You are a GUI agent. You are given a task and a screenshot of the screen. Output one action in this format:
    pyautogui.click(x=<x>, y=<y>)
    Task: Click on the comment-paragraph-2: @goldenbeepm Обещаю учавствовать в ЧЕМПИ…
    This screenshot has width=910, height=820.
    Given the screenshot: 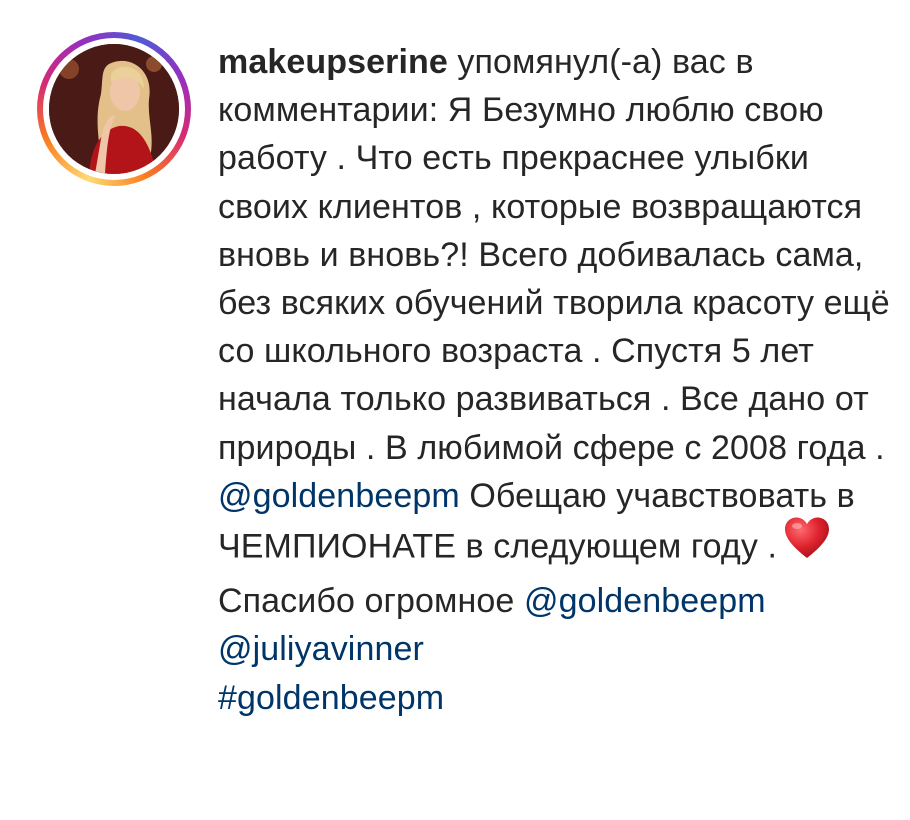 What is the action you would take?
    pyautogui.click(x=558, y=524)
    